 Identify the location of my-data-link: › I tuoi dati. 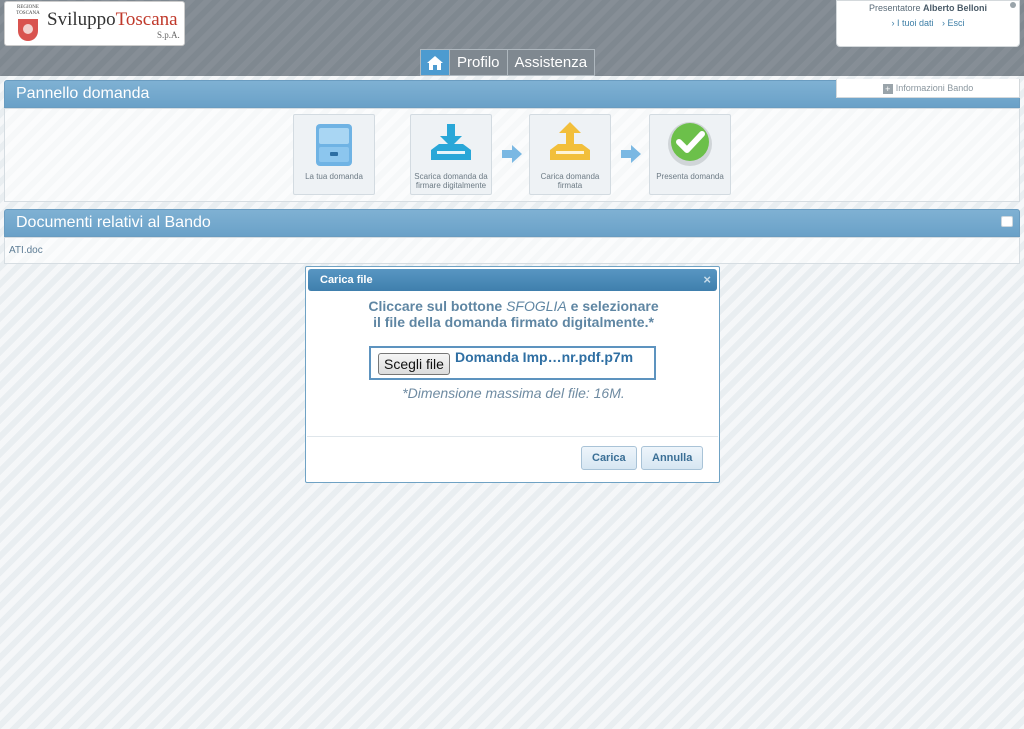
(912, 23).